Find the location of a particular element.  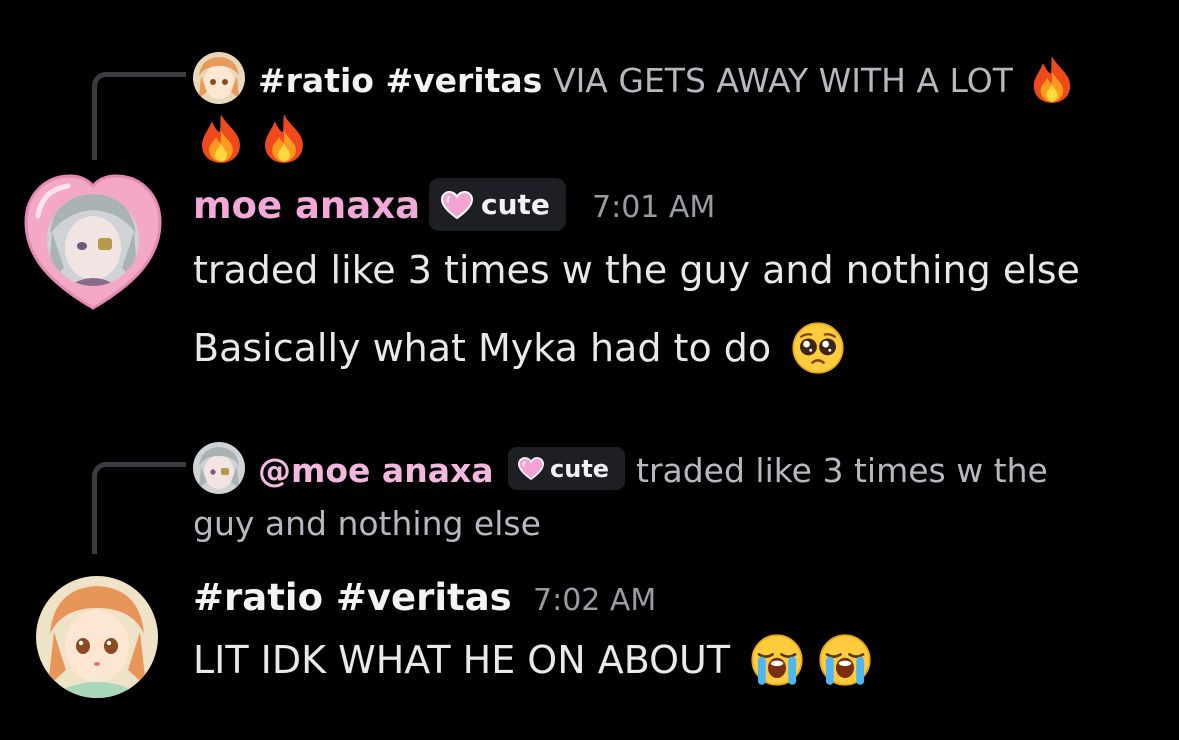

reply-author-name: #ratio #veritas is located at coordinates (400, 80).